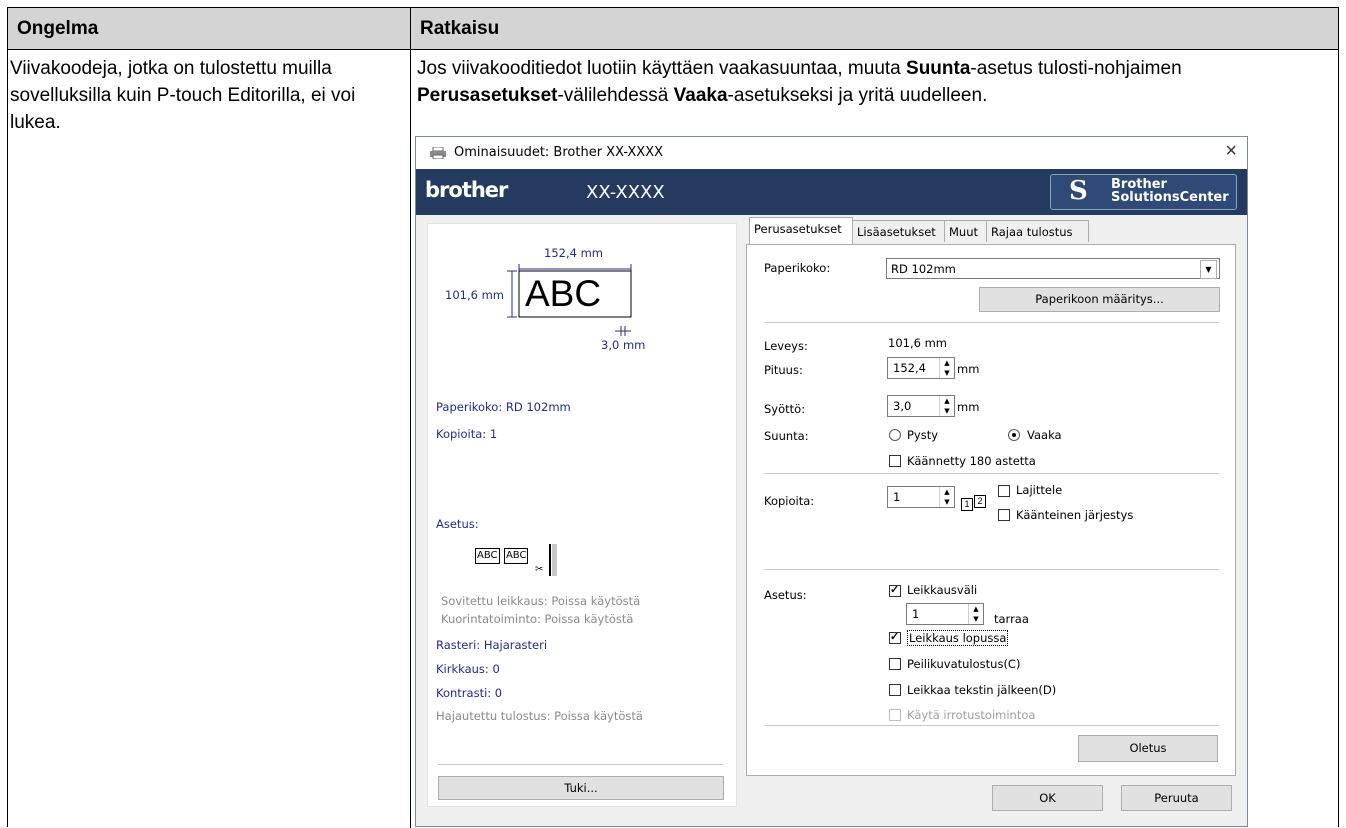 Image resolution: width=1346 pixels, height=828 pixels. I want to click on solutions-center-line2: SolutionsCenter, so click(1170, 197).